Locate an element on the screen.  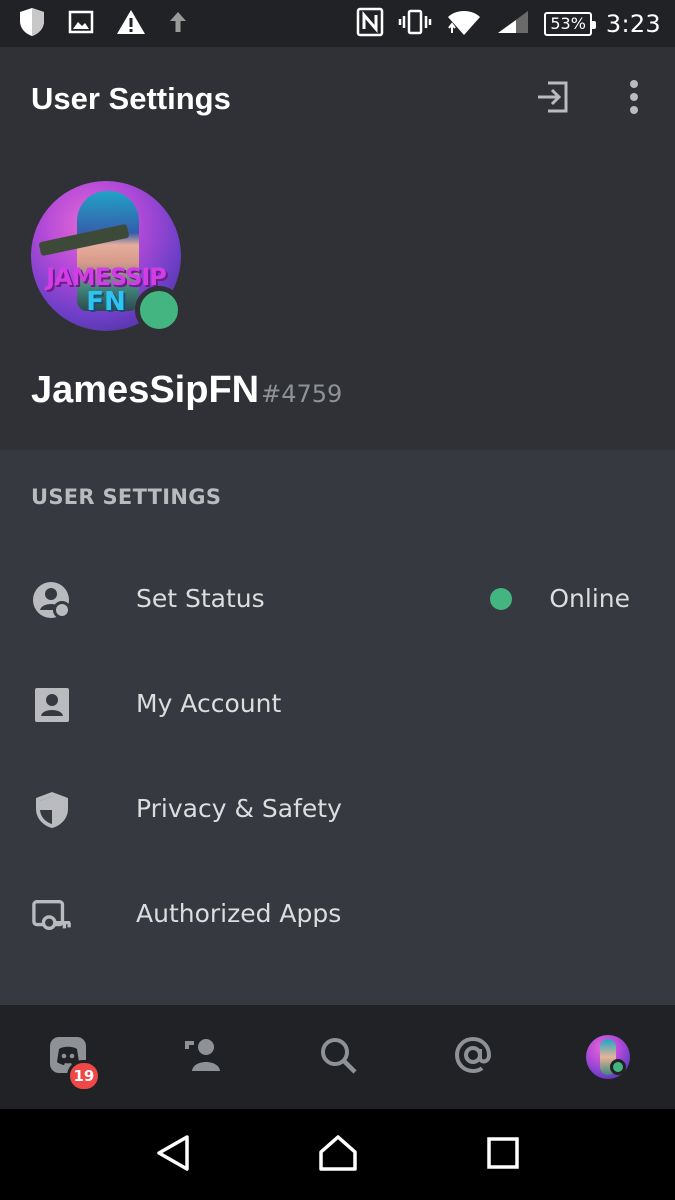
account-icon is located at coordinates (52, 705).